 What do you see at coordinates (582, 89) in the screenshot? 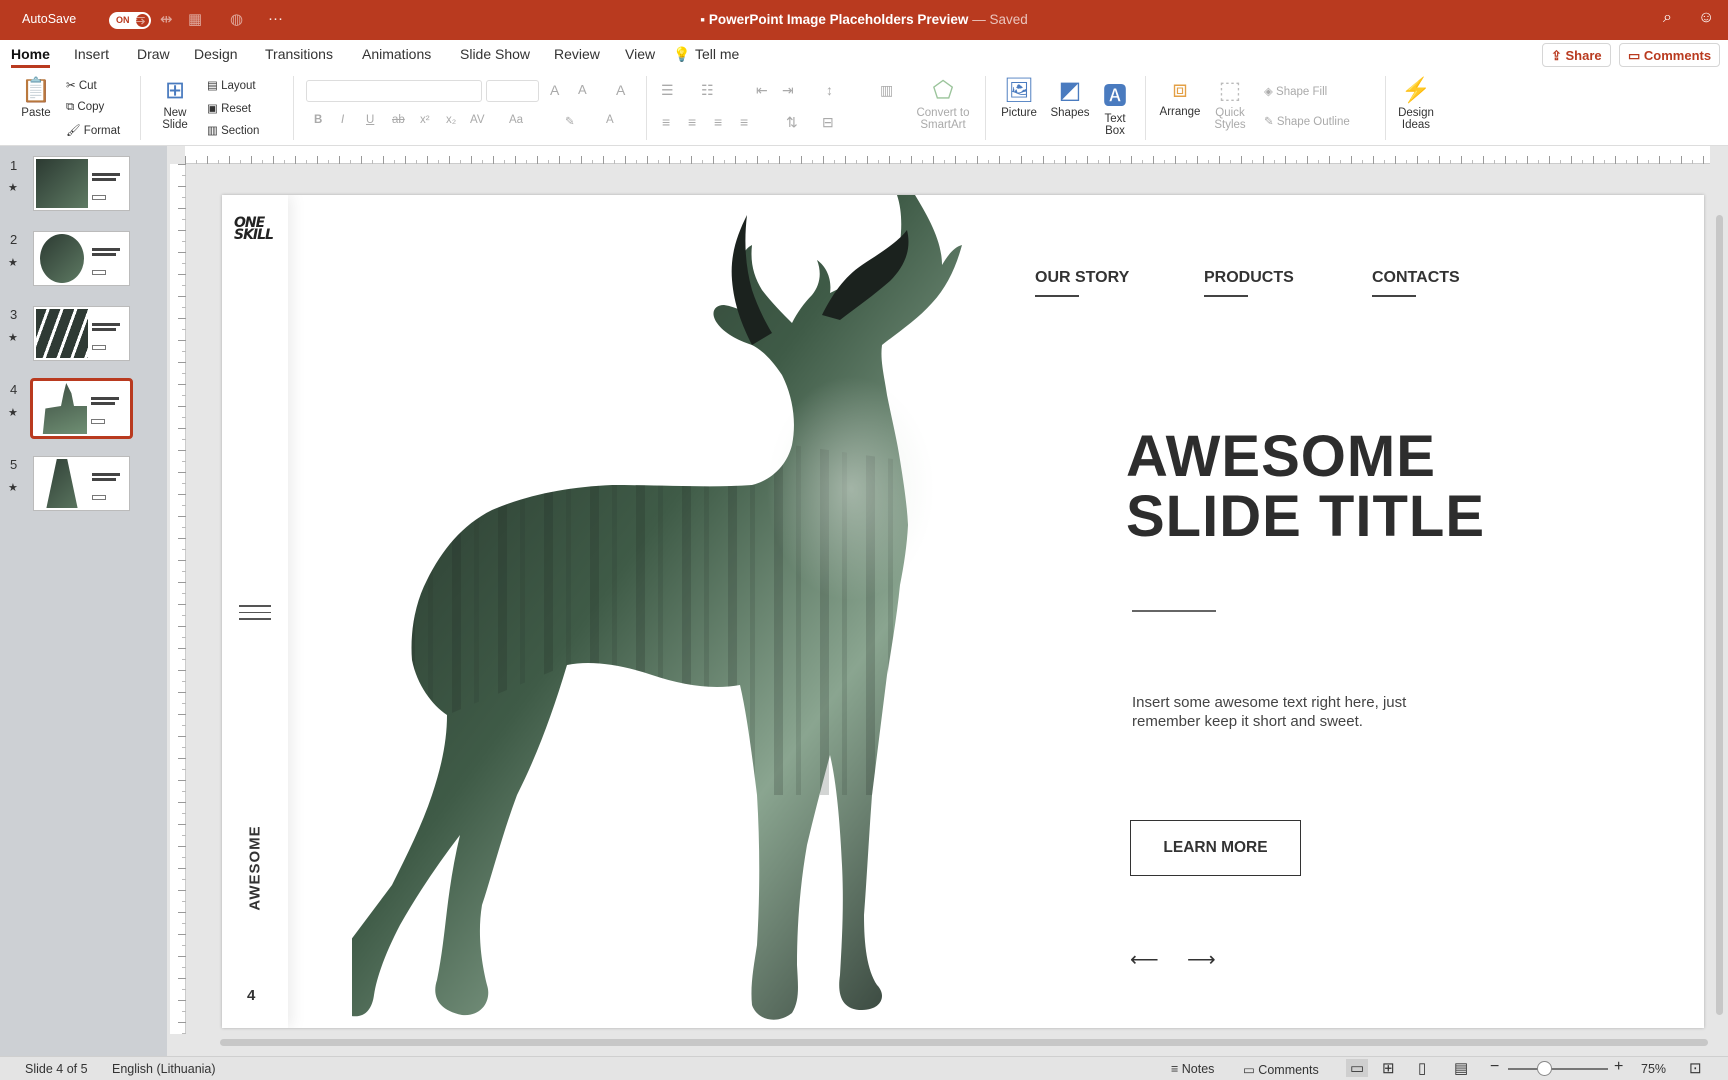
I see `shrink-font-icon: A` at bounding box center [582, 89].